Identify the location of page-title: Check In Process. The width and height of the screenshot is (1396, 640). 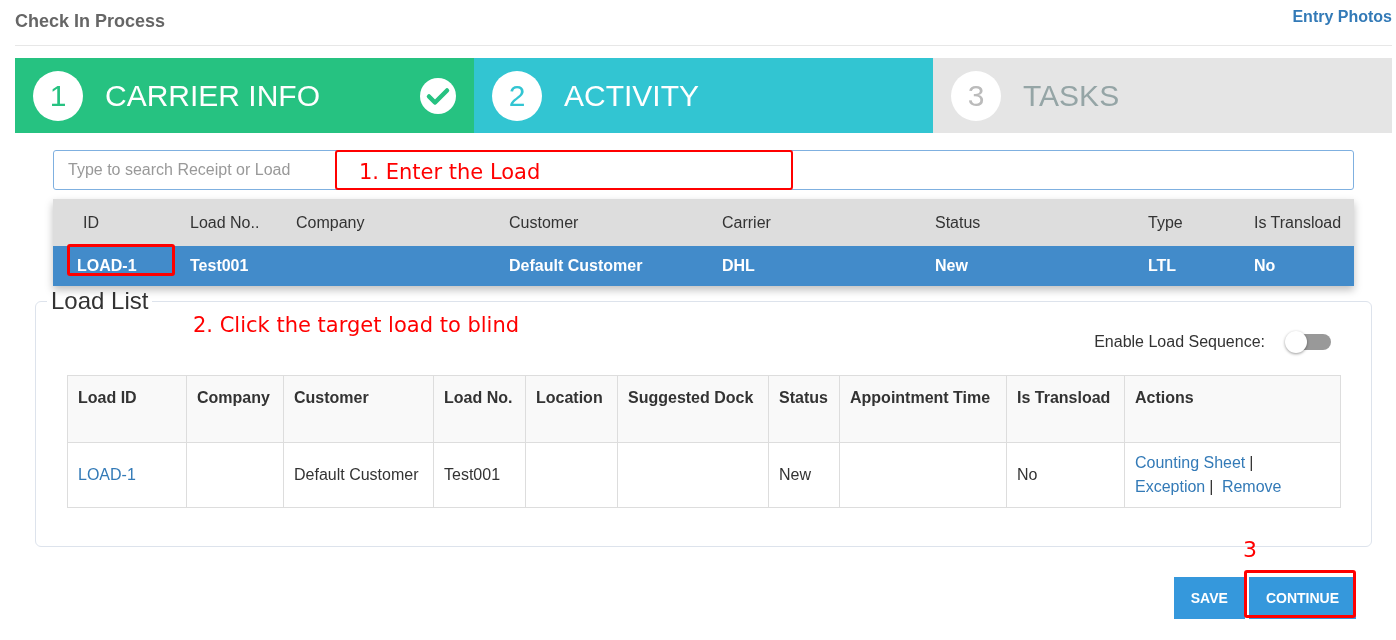
(90, 21).